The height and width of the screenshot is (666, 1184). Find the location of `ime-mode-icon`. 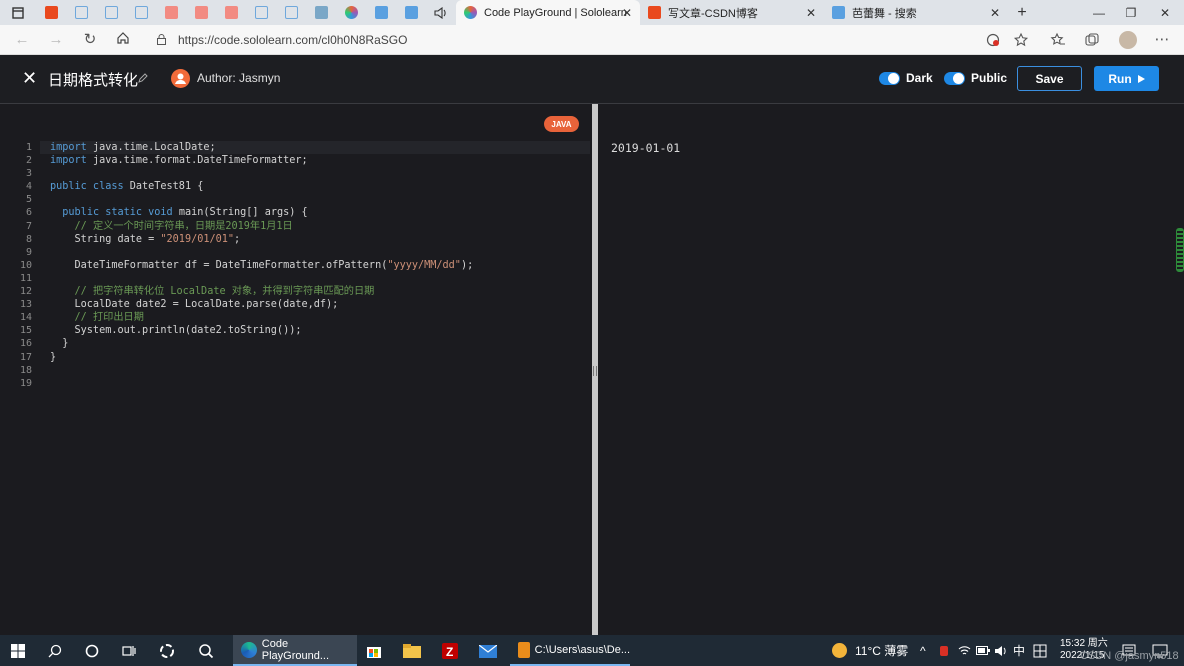

ime-mode-icon is located at coordinates (1040, 650).